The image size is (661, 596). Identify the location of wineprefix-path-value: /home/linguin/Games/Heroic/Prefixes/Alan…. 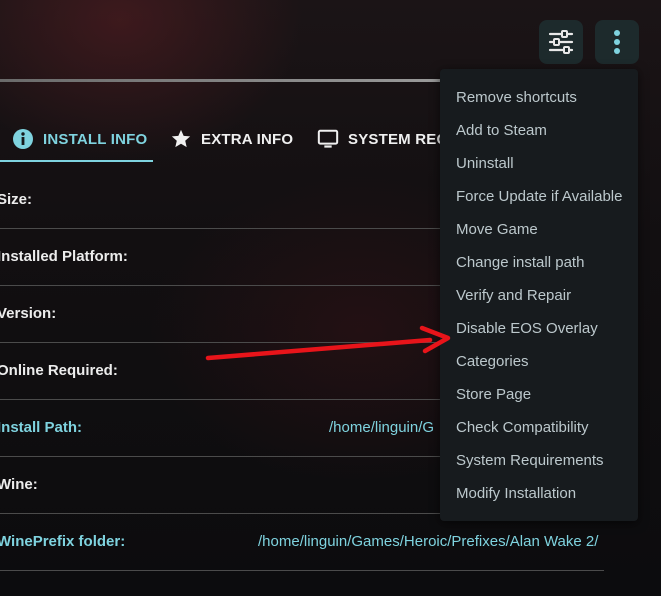
(428, 541).